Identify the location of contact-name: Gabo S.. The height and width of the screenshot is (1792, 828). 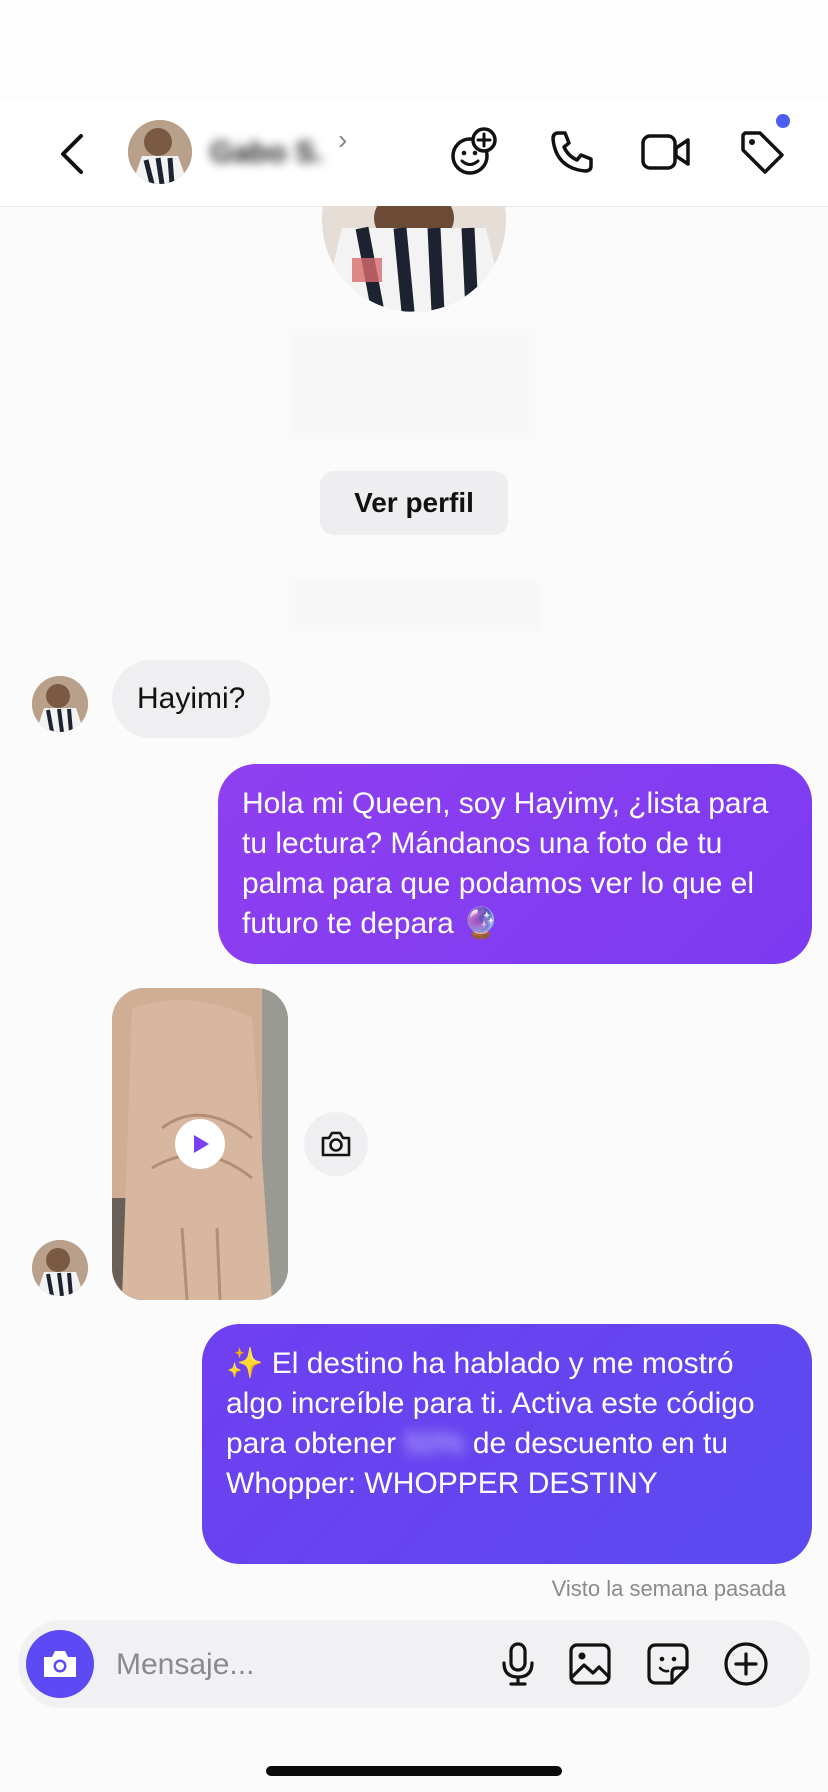
(266, 153).